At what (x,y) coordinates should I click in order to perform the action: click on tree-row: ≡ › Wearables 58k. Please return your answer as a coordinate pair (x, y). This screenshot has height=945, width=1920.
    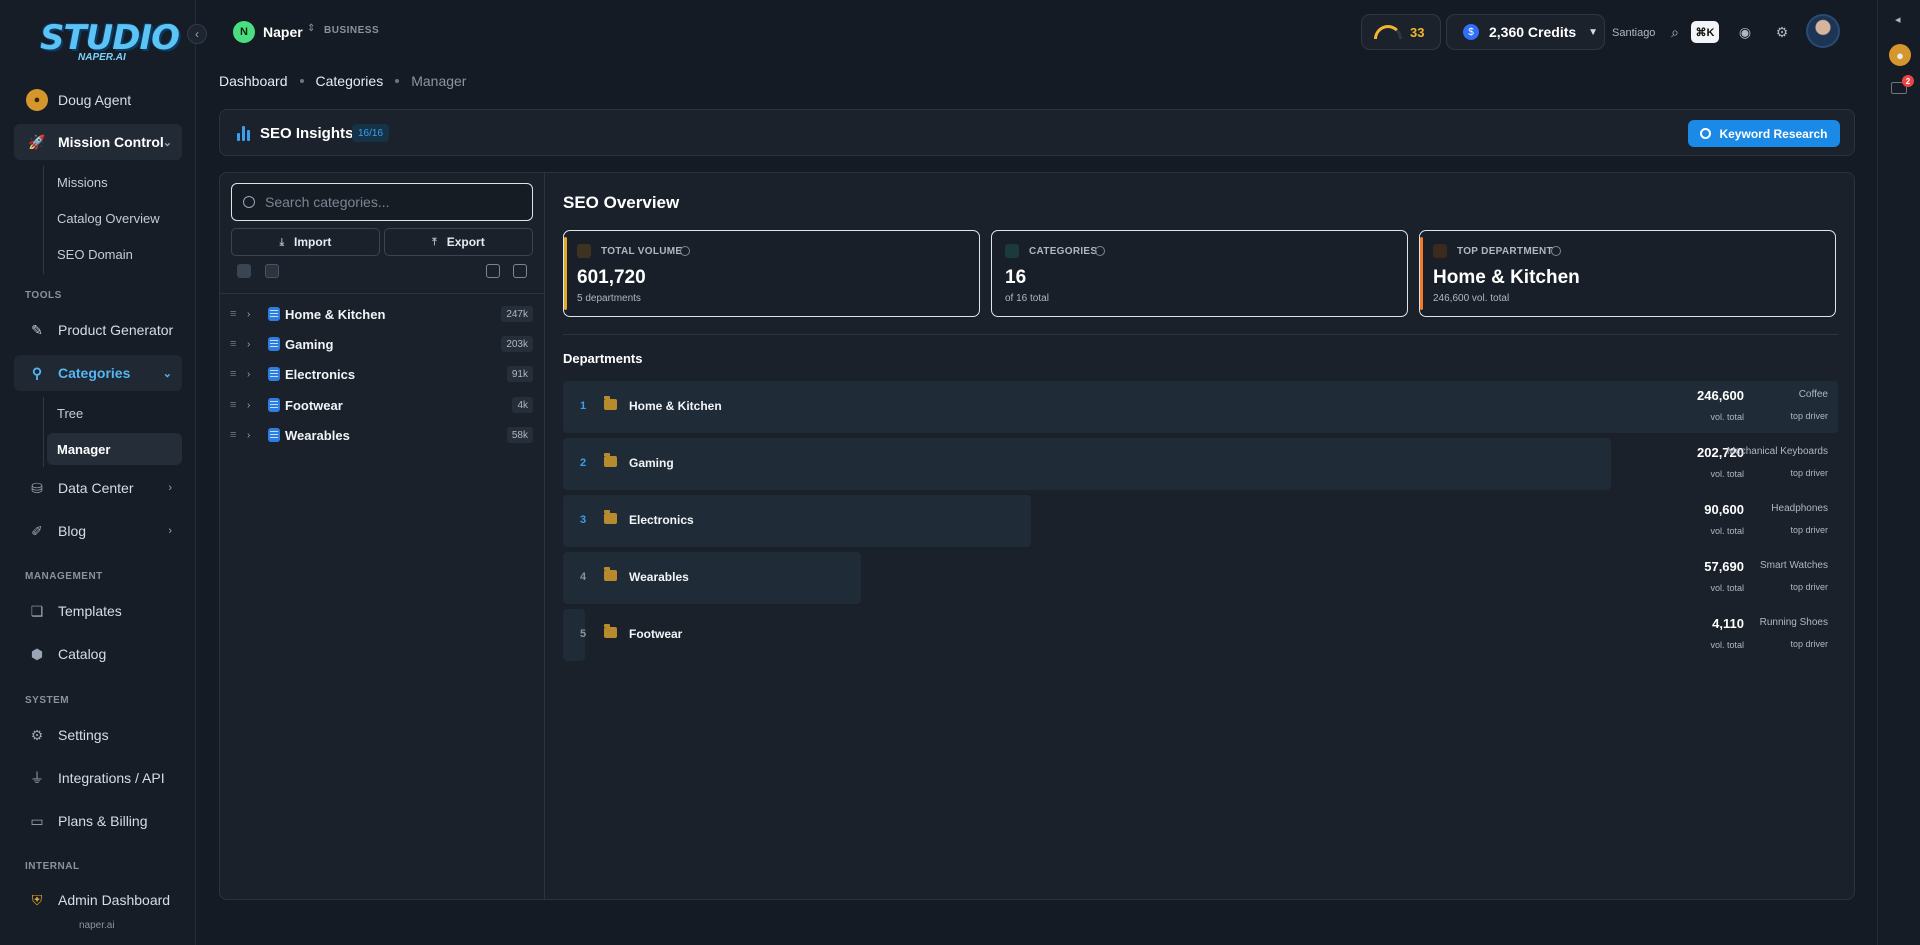
    Looking at the image, I should click on (382, 435).